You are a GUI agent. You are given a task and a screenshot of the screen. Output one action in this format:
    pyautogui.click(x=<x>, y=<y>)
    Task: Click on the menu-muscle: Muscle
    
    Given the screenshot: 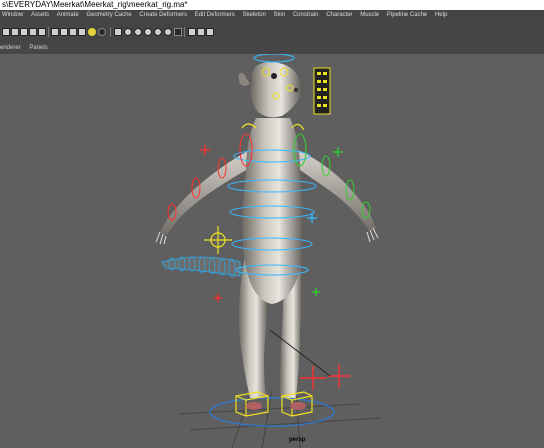 What is the action you would take?
    pyautogui.click(x=369, y=15)
    